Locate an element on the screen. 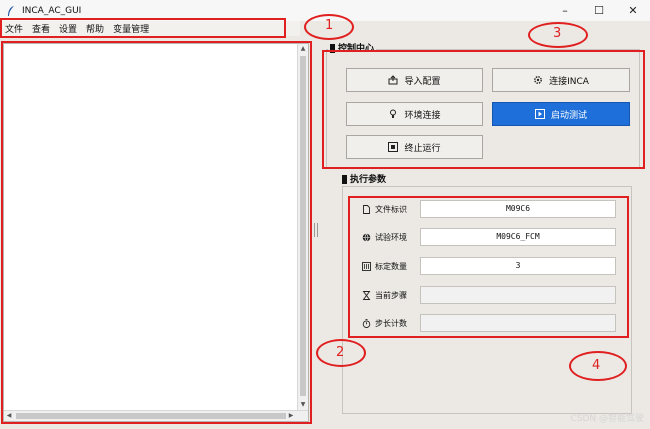 The height and width of the screenshot is (429, 650). annotation-box-params is located at coordinates (488, 267).